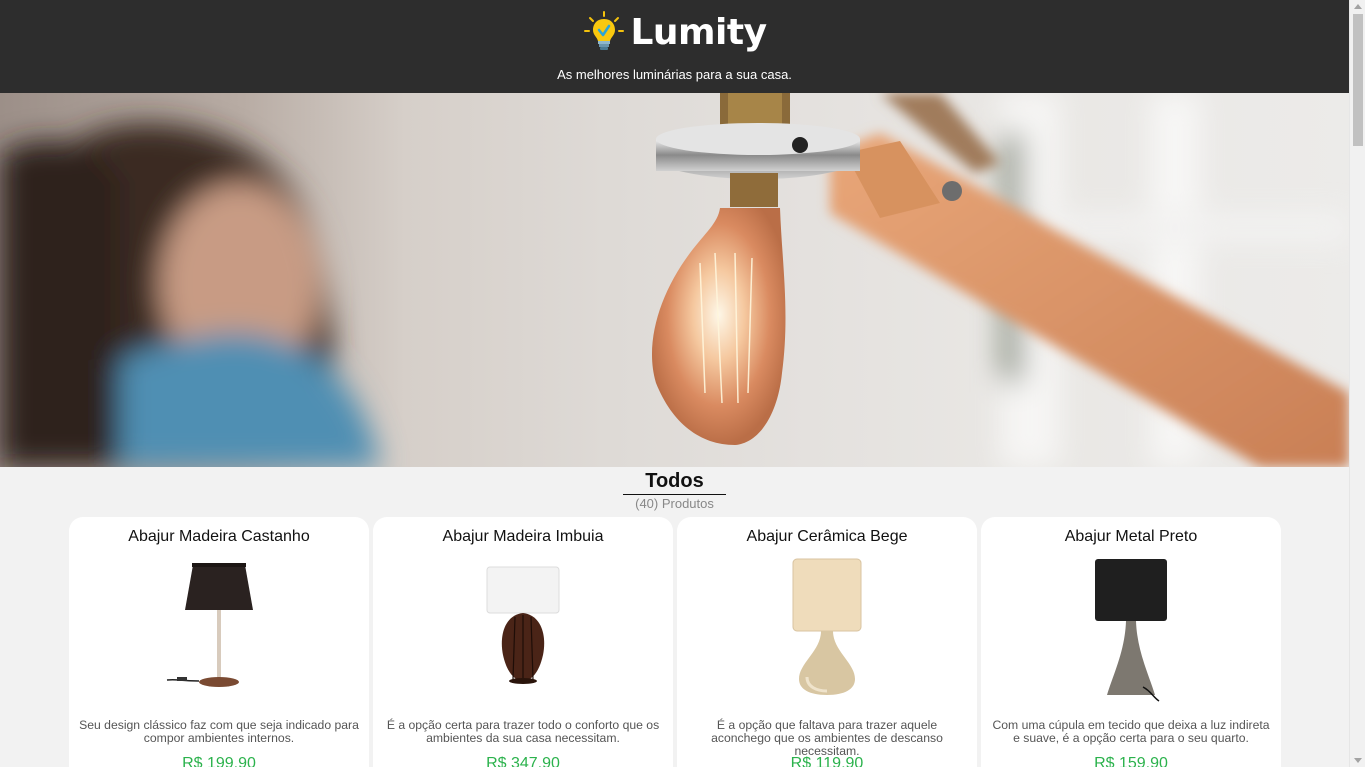 This screenshot has height=767, width=1365. I want to click on product-name: Abajur Cerâmica Bege, so click(827, 537).